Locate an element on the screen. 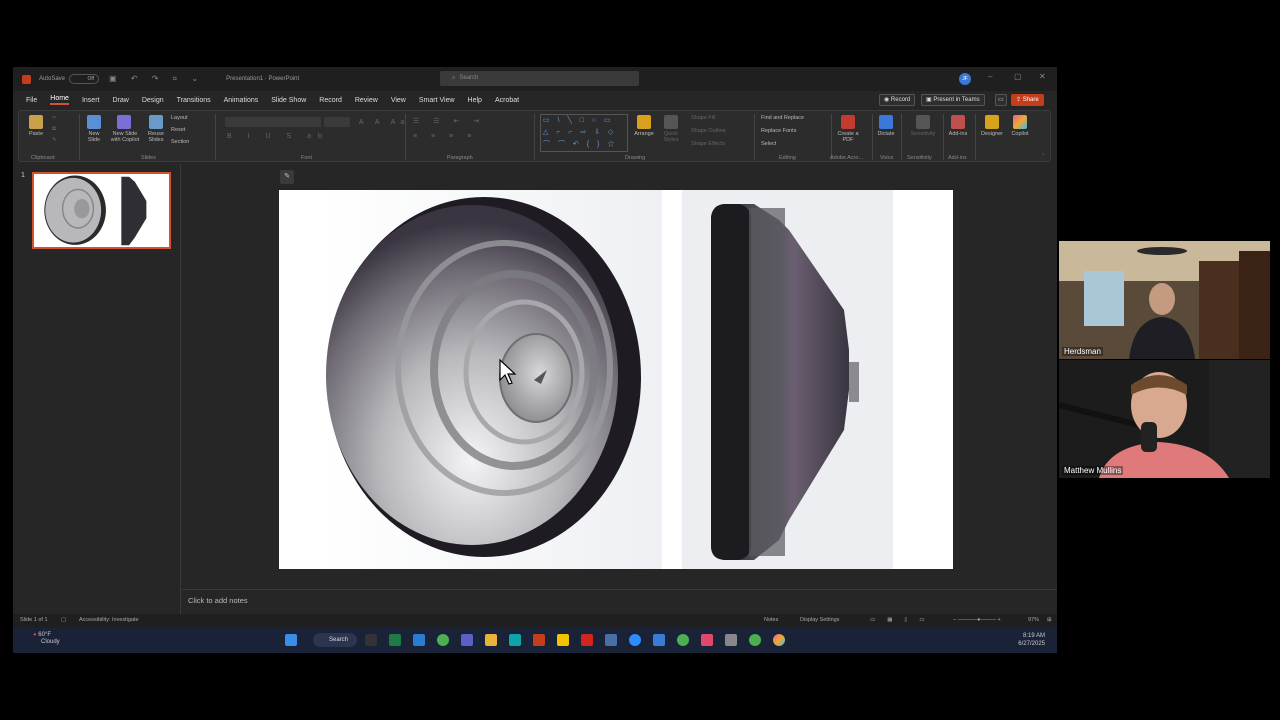 Image resolution: width=1280 pixels, height=720 pixels. notes-placeholder: Click to add notes is located at coordinates (218, 600).